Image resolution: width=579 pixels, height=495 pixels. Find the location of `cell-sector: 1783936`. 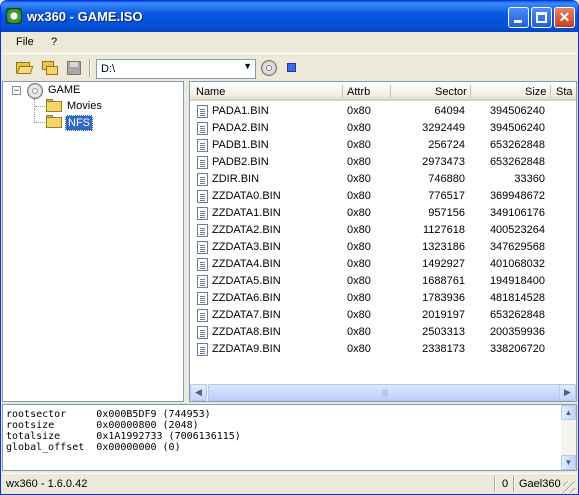

cell-sector: 1783936 is located at coordinates (443, 298).